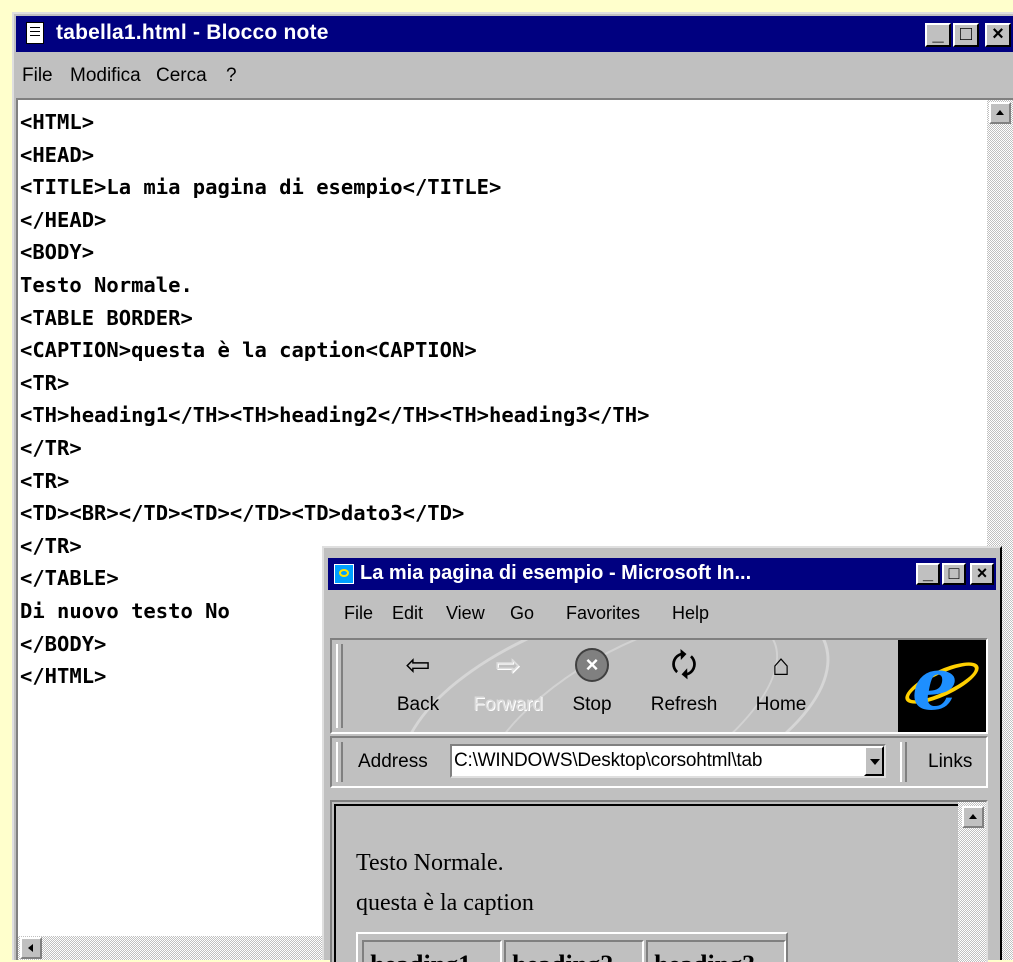 Image resolution: width=1013 pixels, height=962 pixels. Describe the element at coordinates (445, 903) in the screenshot. I see `table-caption: questa è la caption` at that location.